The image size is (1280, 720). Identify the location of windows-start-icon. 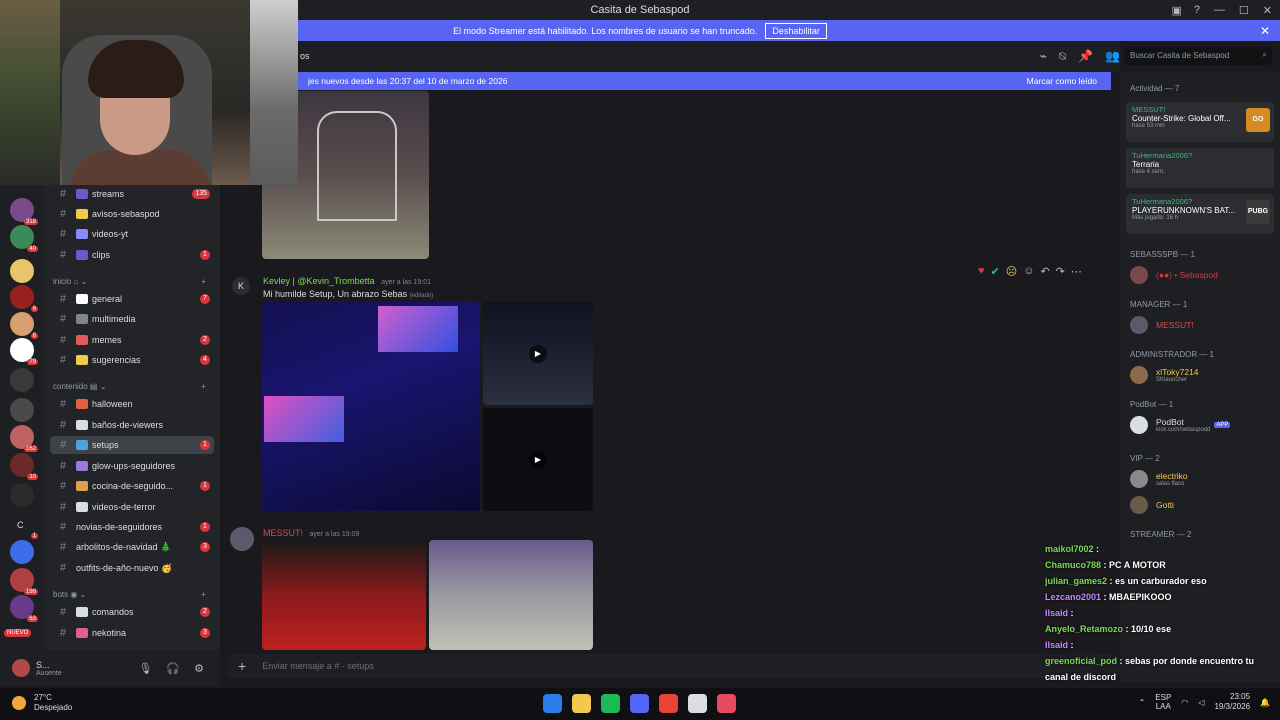
(552, 703).